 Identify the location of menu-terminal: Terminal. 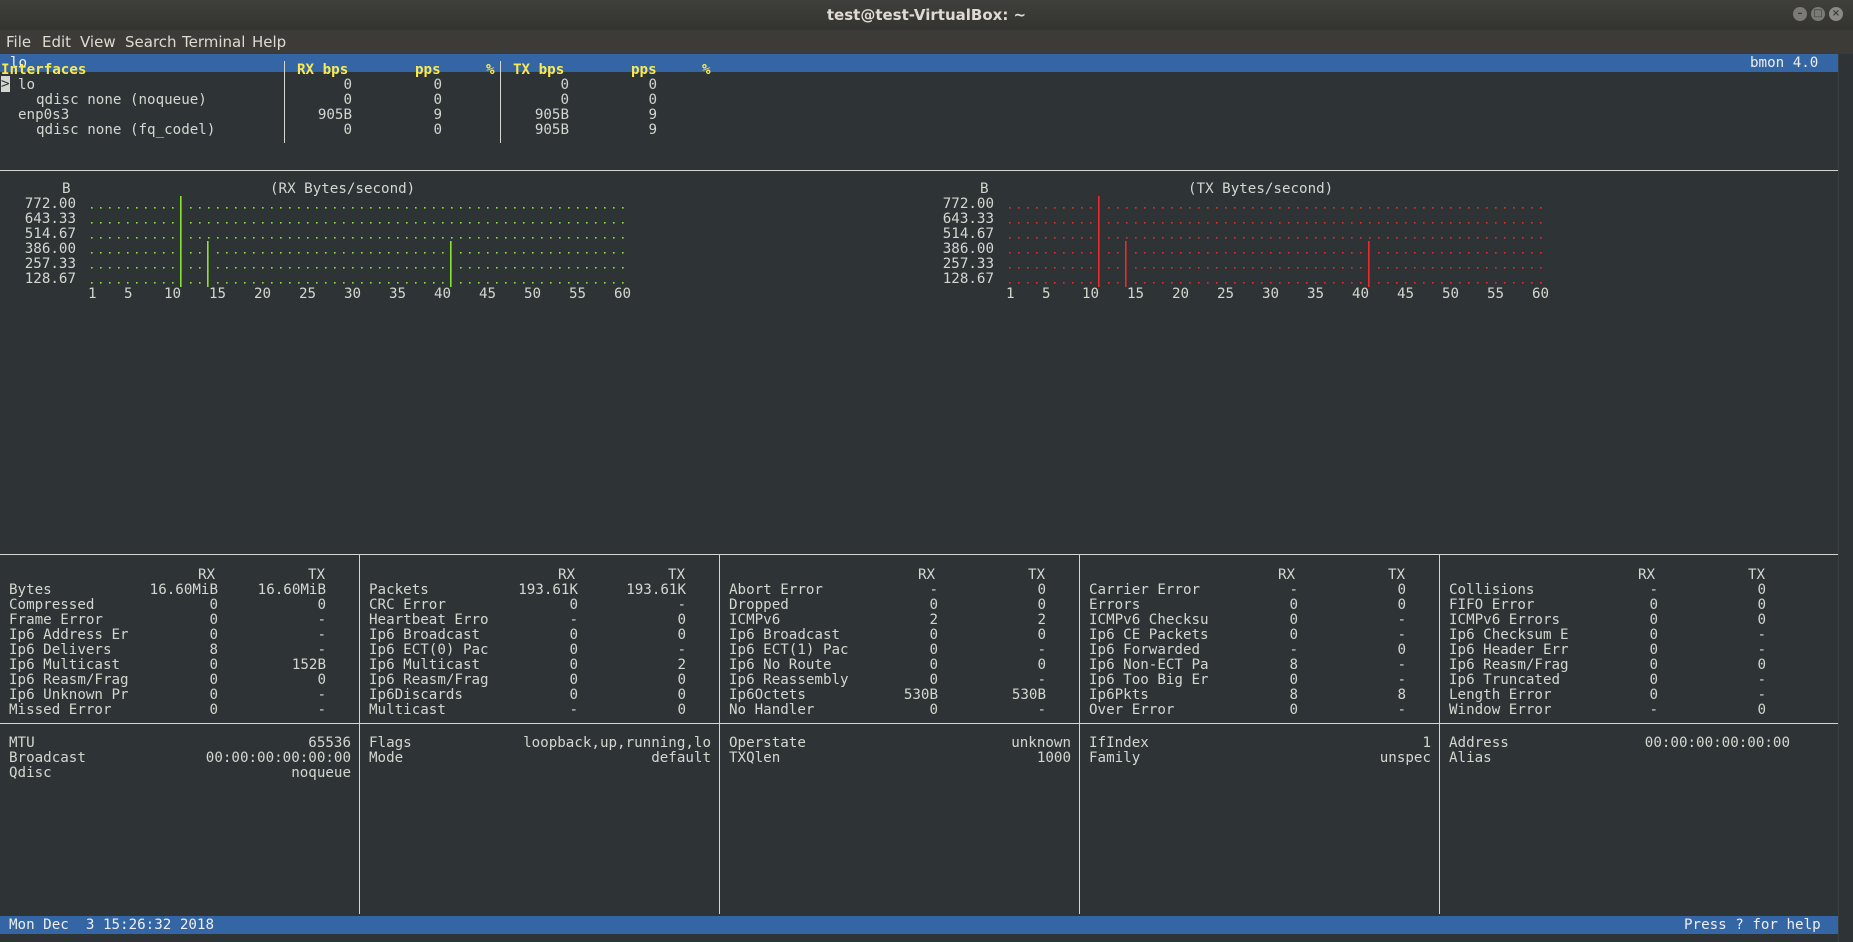
(213, 42).